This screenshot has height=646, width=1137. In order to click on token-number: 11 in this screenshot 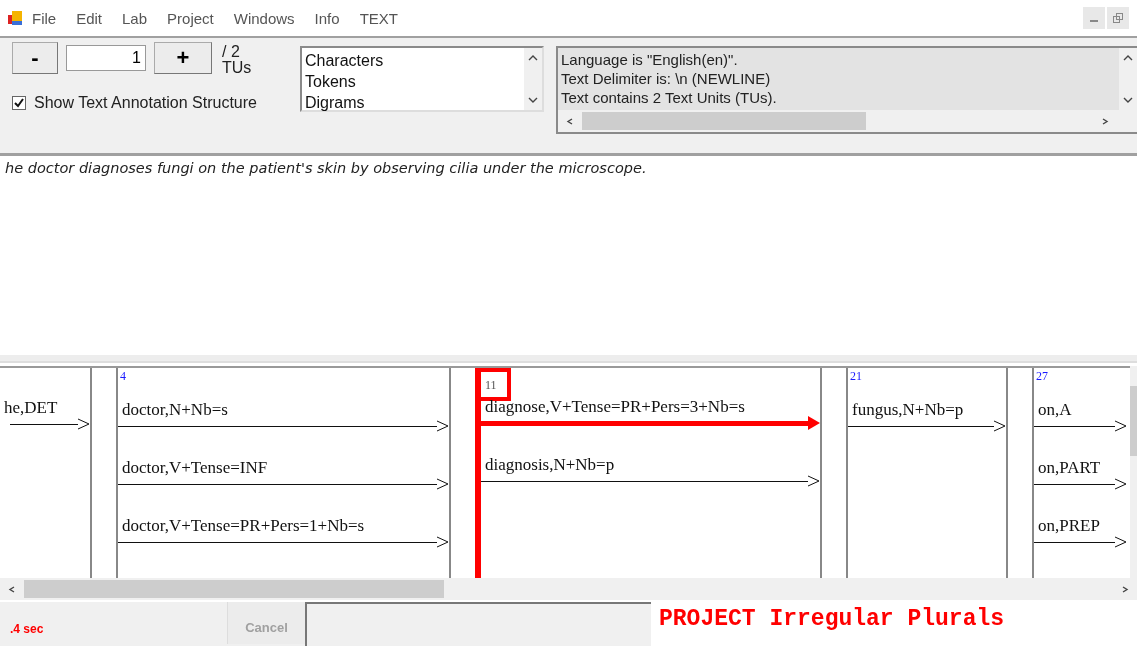, I will do `click(496, 384)`.